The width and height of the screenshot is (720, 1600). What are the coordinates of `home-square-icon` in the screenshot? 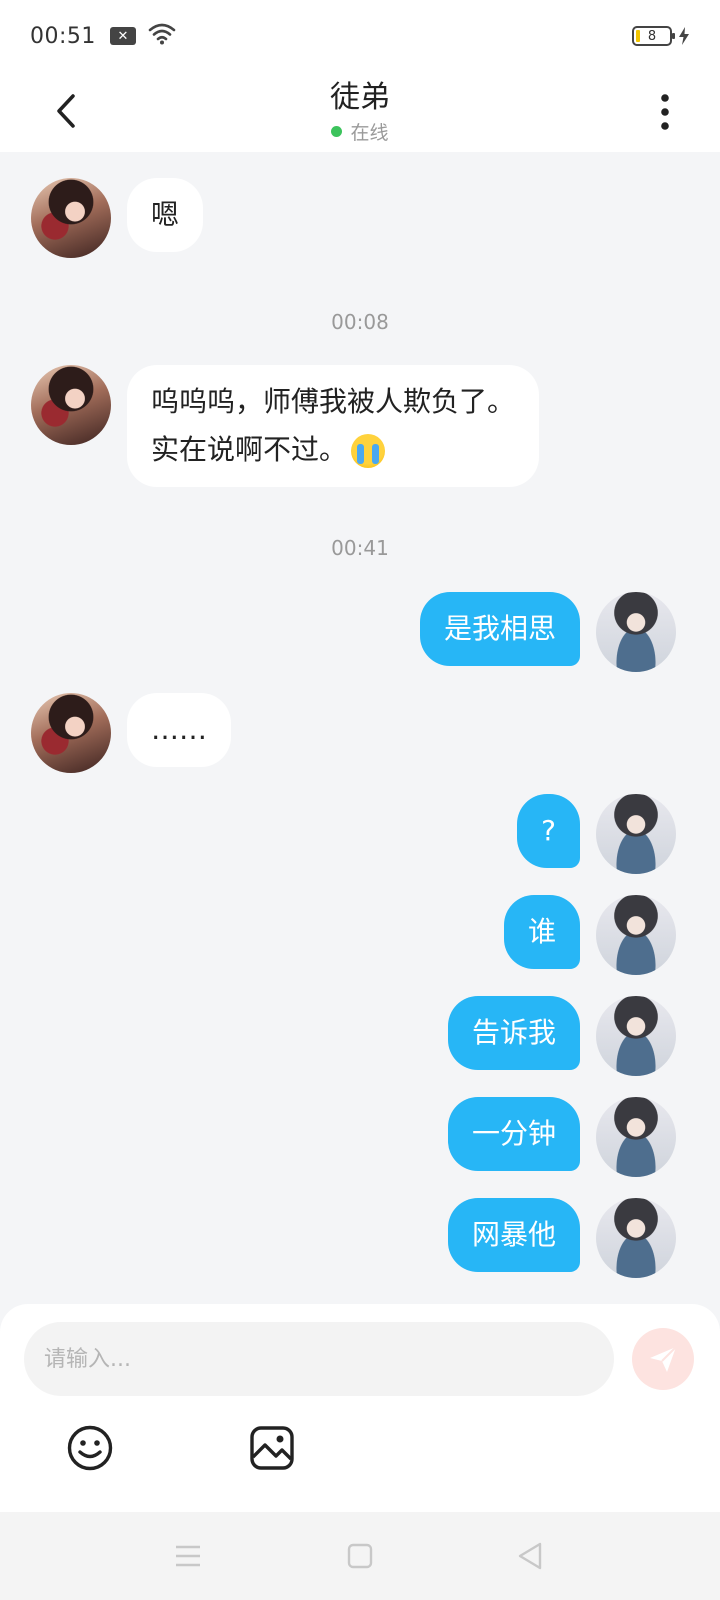 It's located at (360, 1556).